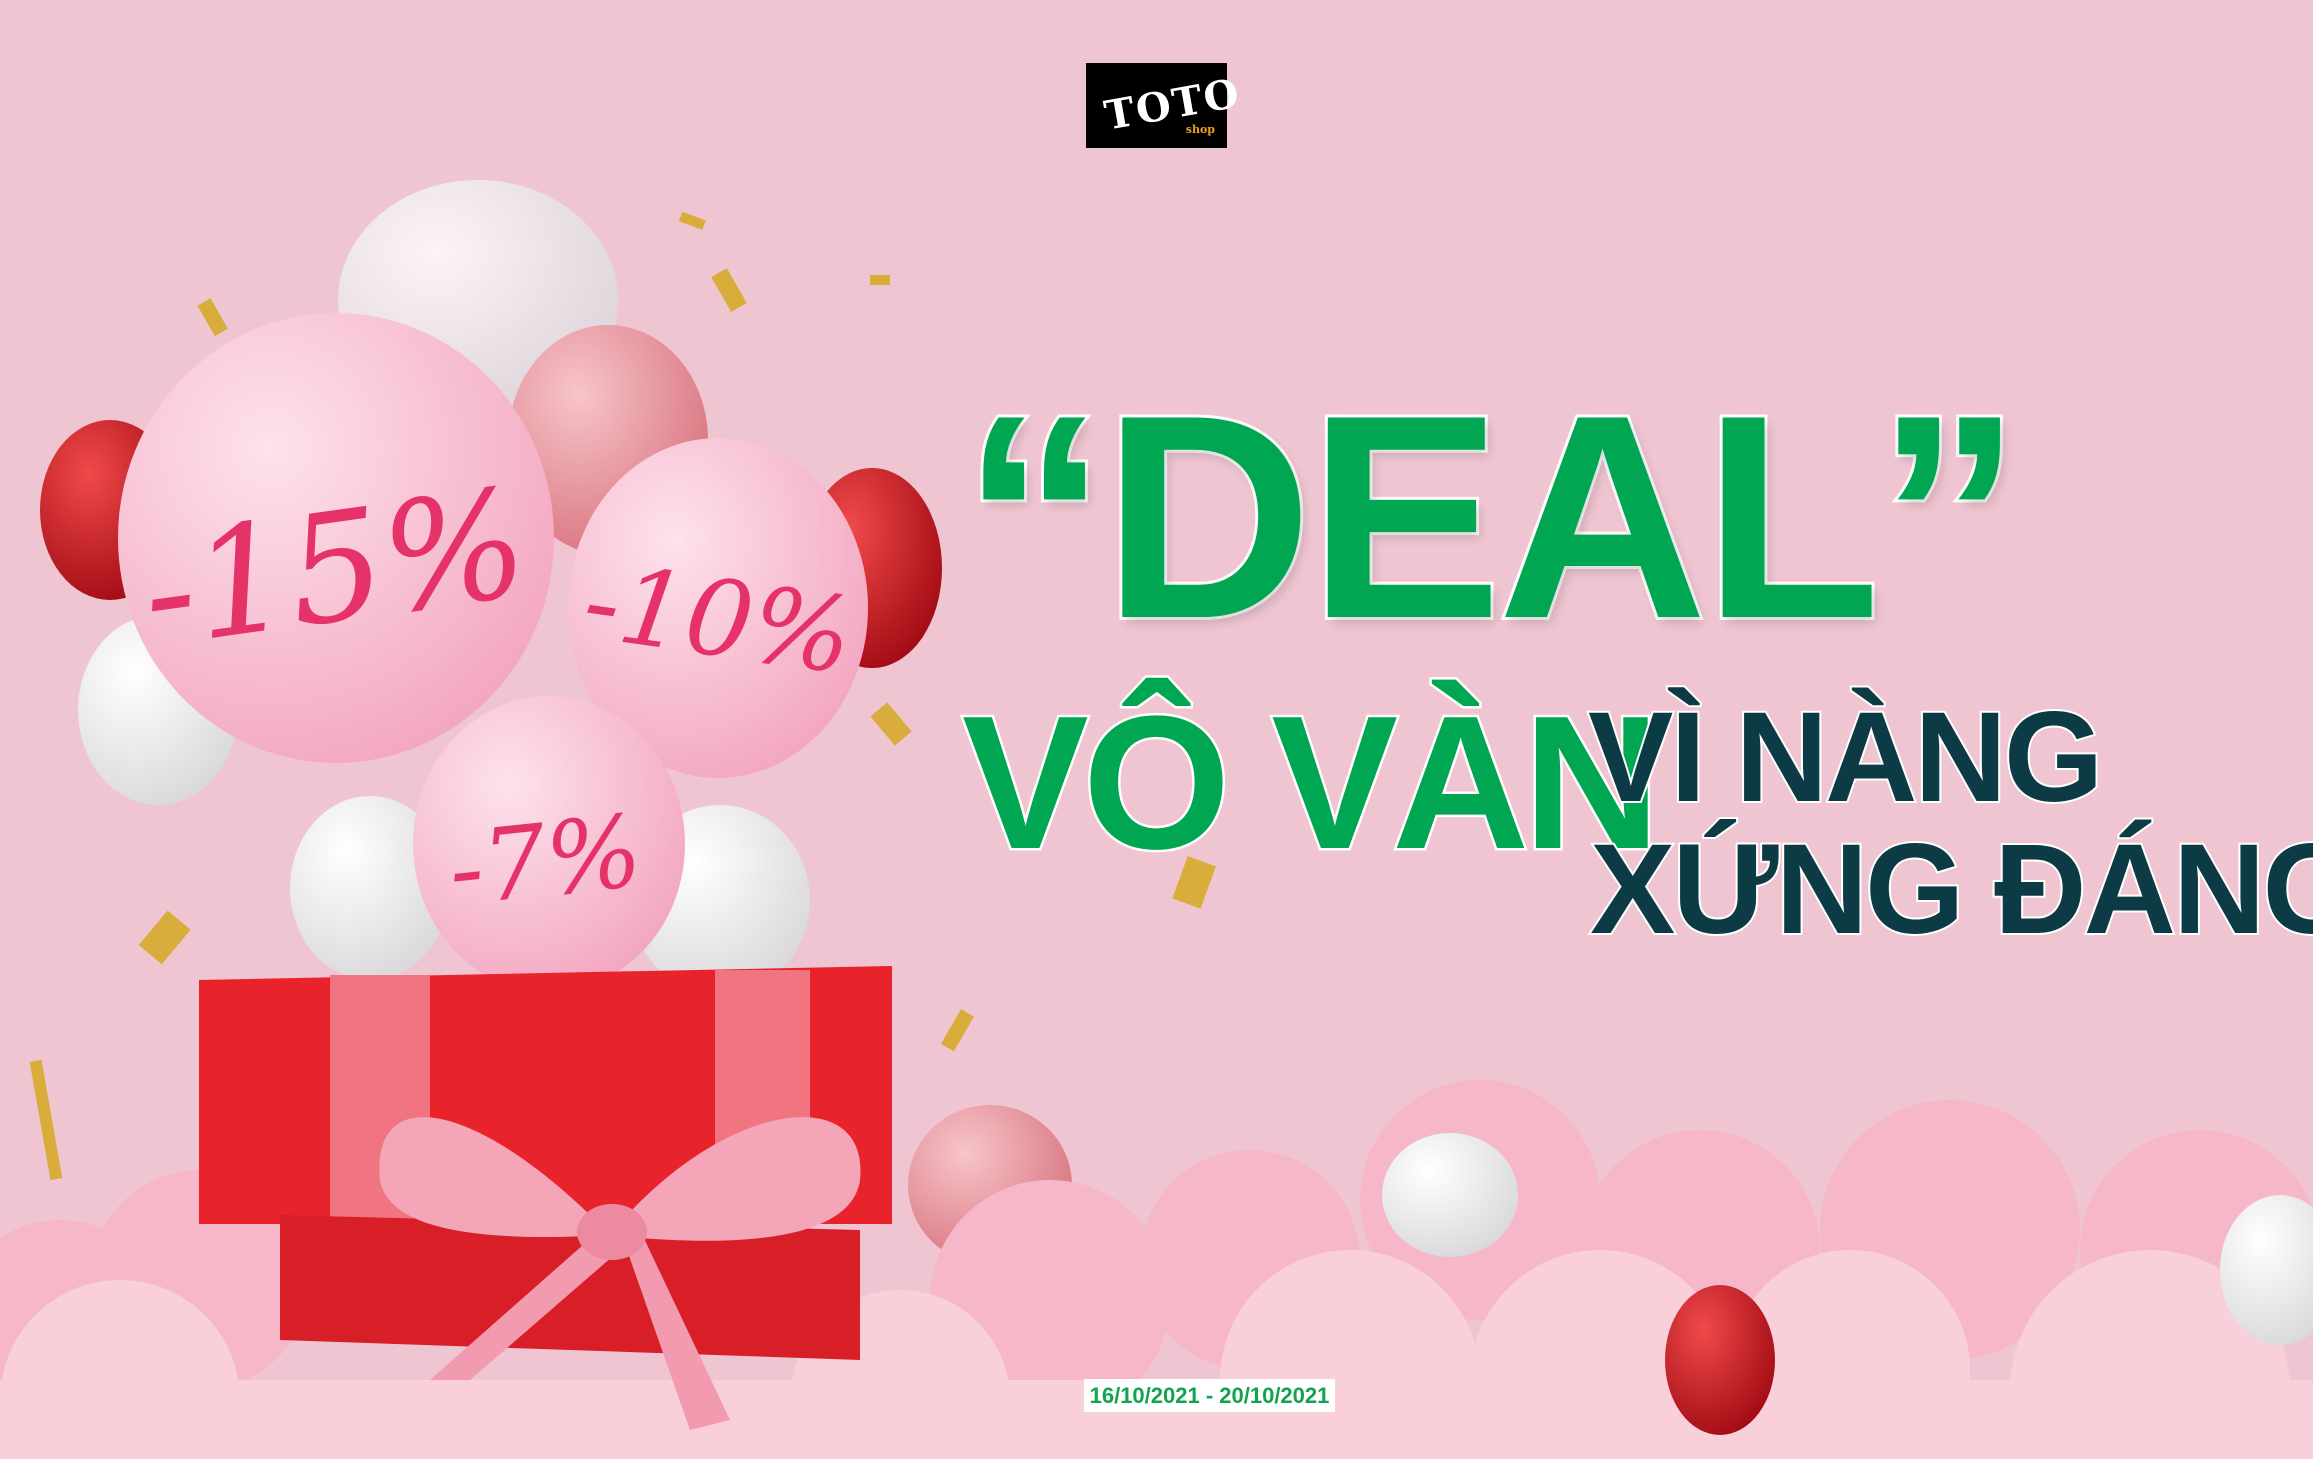 This screenshot has width=2313, height=1459. What do you see at coordinates (1450, 1195) in the screenshot?
I see `balloon-white` at bounding box center [1450, 1195].